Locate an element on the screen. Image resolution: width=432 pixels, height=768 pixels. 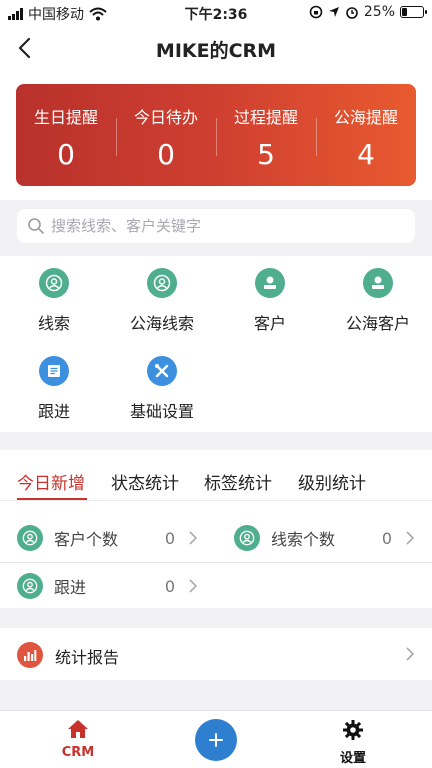
battery-icon is located at coordinates (413, 12).